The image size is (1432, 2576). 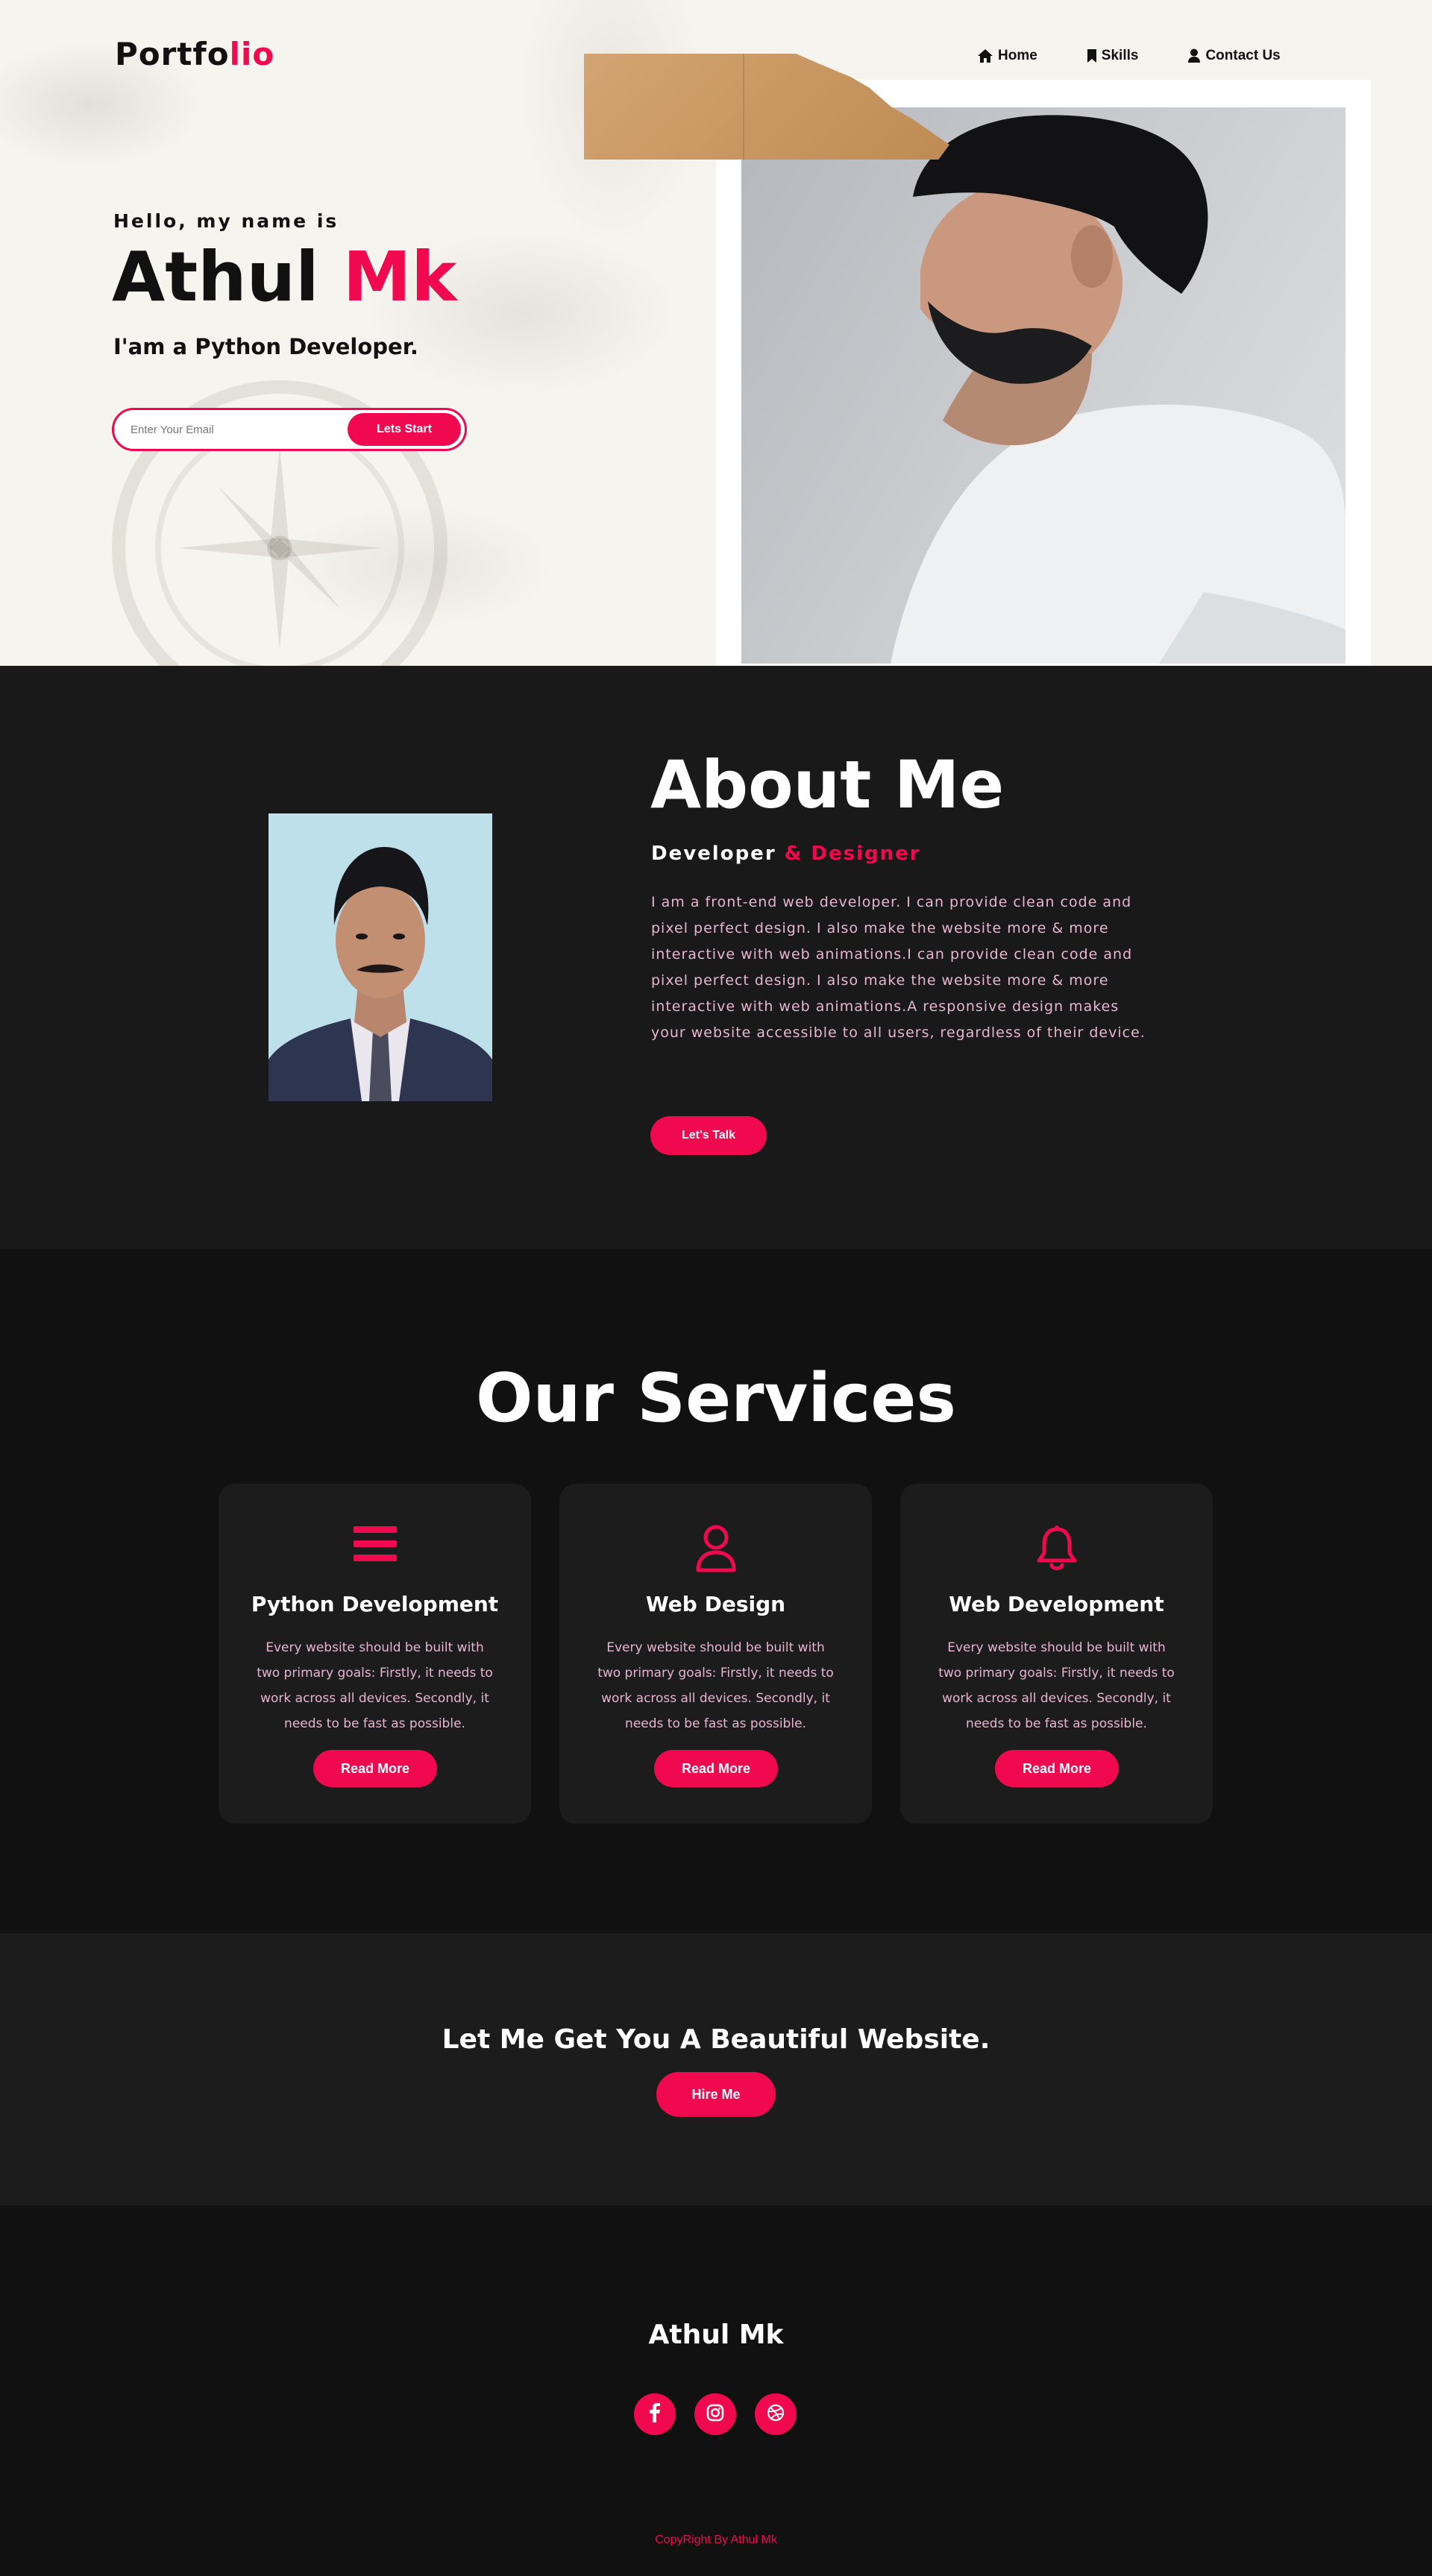 What do you see at coordinates (375, 1604) in the screenshot?
I see `service-card-title: Python Development` at bounding box center [375, 1604].